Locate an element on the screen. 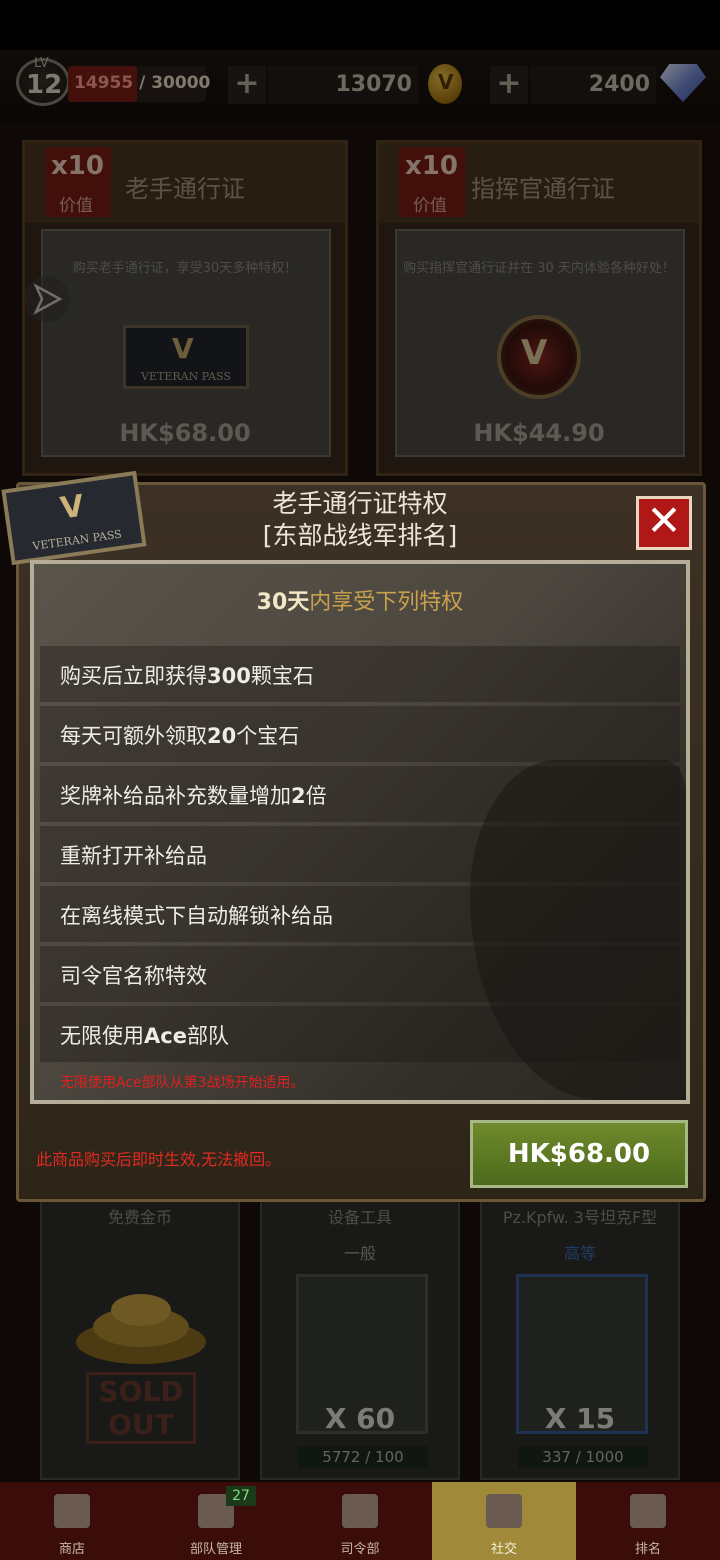 Image resolution: width=720 pixels, height=1560 pixels. dialog-title-line2: [东部战线军排名] is located at coordinates (360, 535).